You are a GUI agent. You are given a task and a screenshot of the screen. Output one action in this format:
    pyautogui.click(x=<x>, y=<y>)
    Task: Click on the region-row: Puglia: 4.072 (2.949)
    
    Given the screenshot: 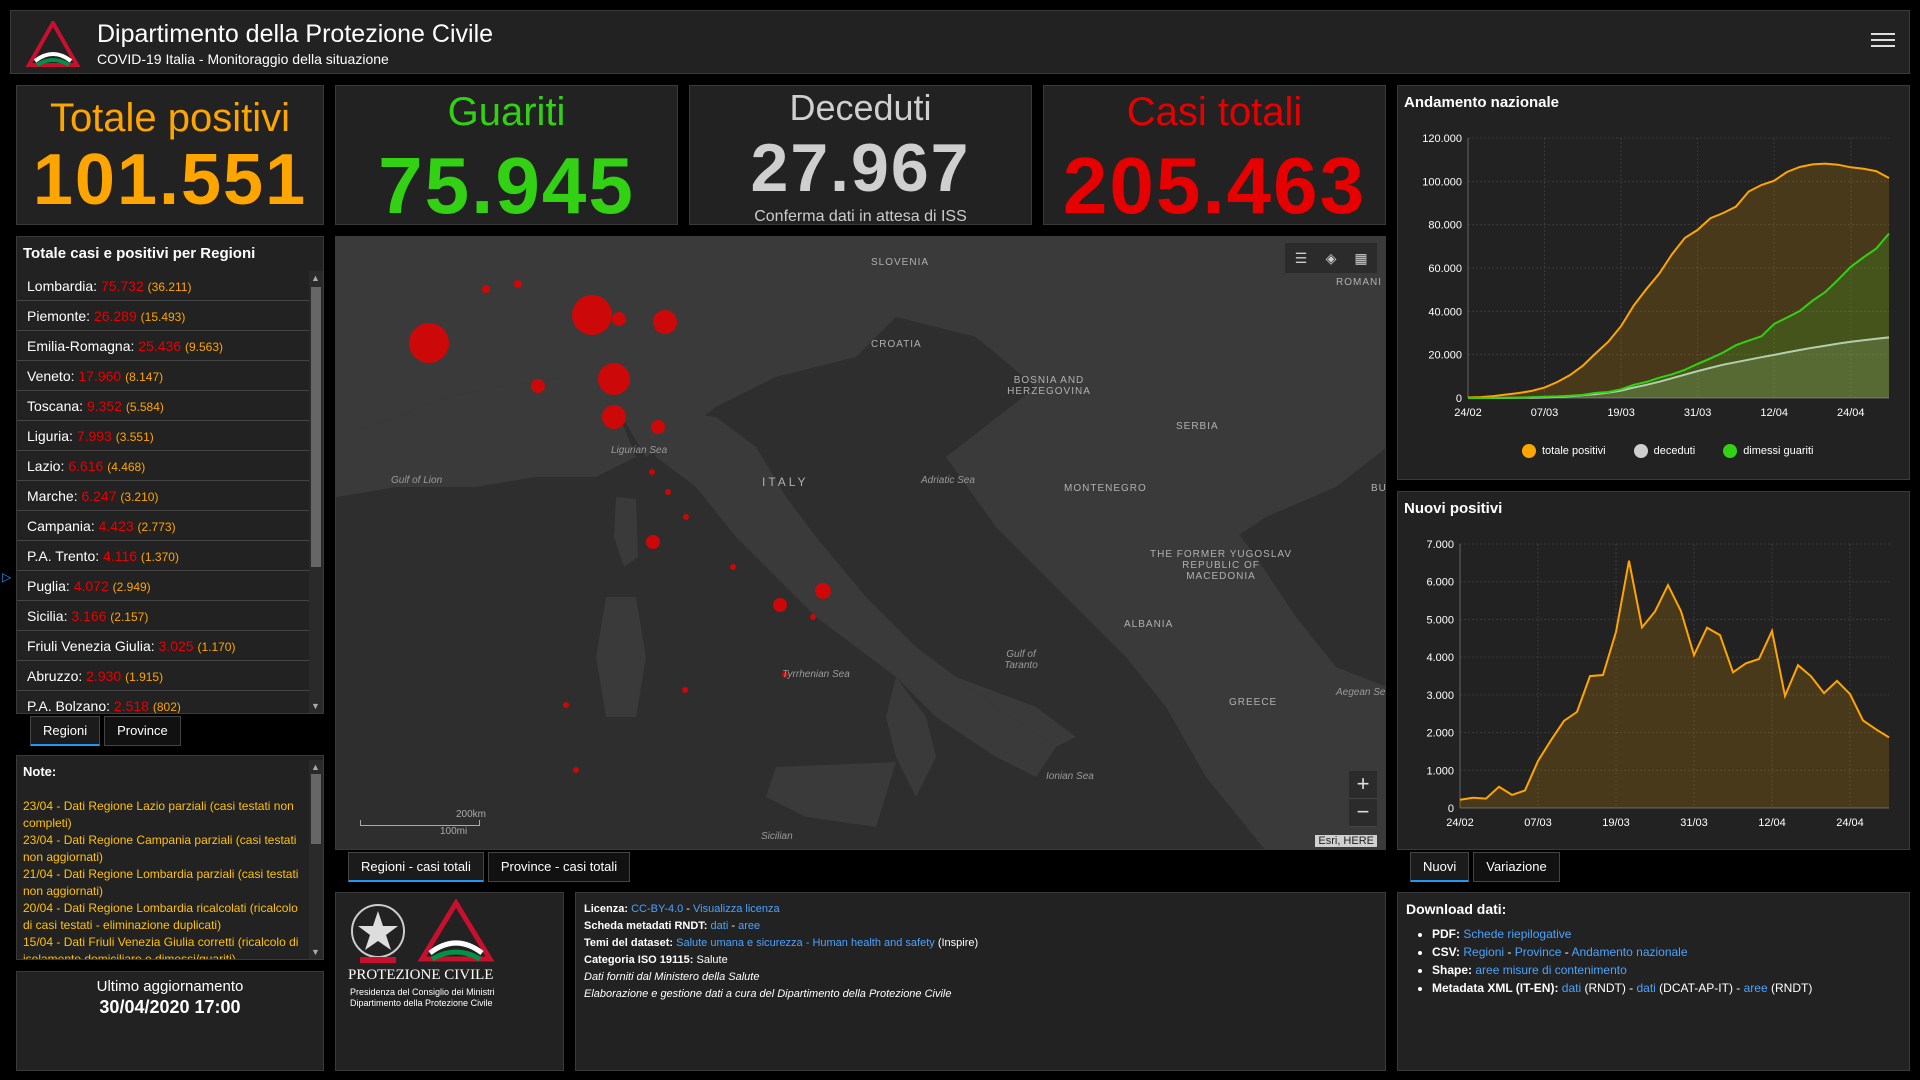 What is the action you would take?
    pyautogui.click(x=163, y=586)
    